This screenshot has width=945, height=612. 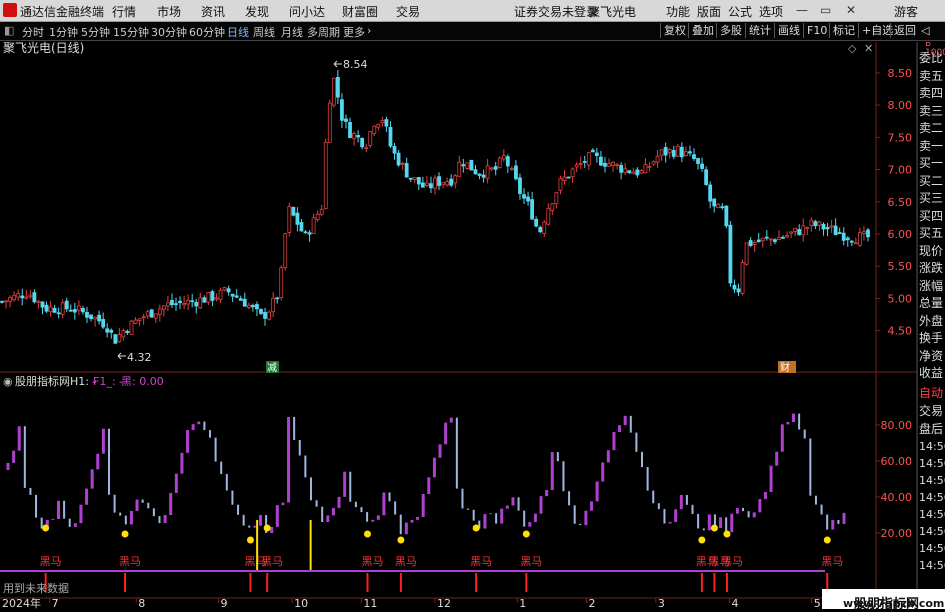 I want to click on price-tick: 6.50, so click(x=900, y=202).